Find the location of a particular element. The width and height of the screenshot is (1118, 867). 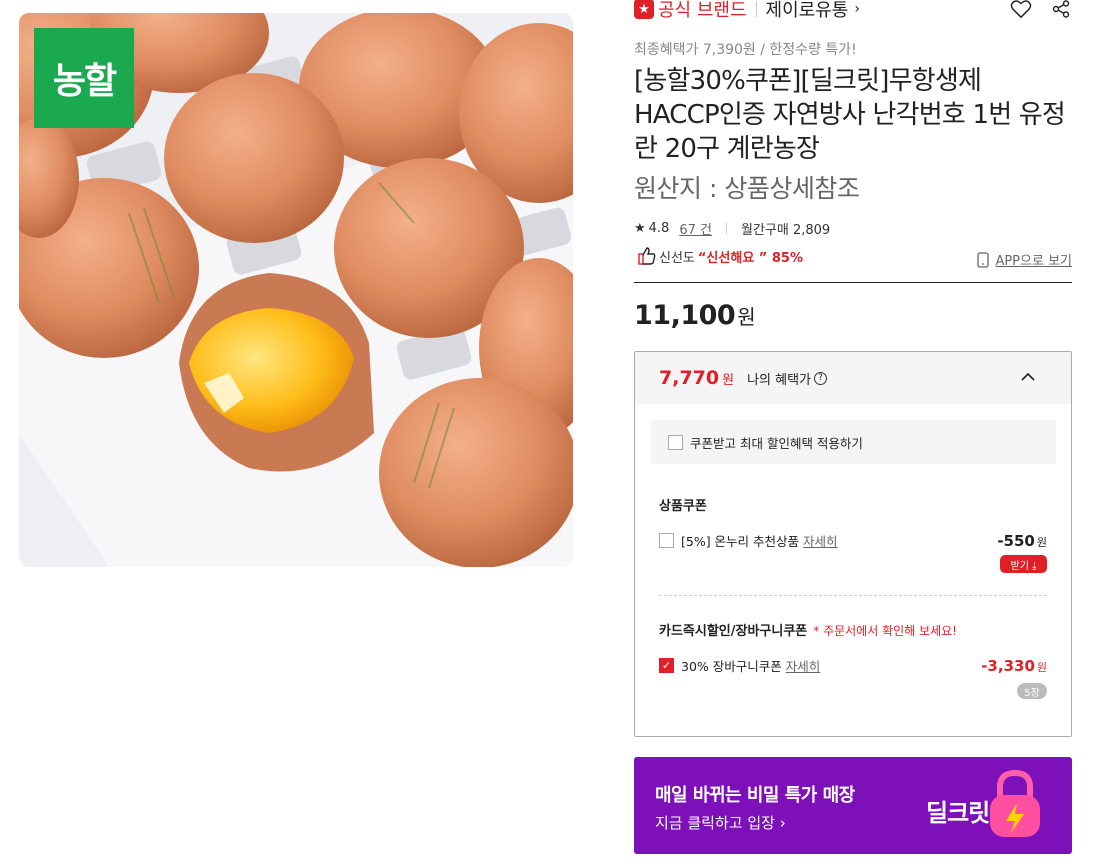

banner-title: 매일 바뀌는 비밀 특가 매장 is located at coordinates (755, 795).